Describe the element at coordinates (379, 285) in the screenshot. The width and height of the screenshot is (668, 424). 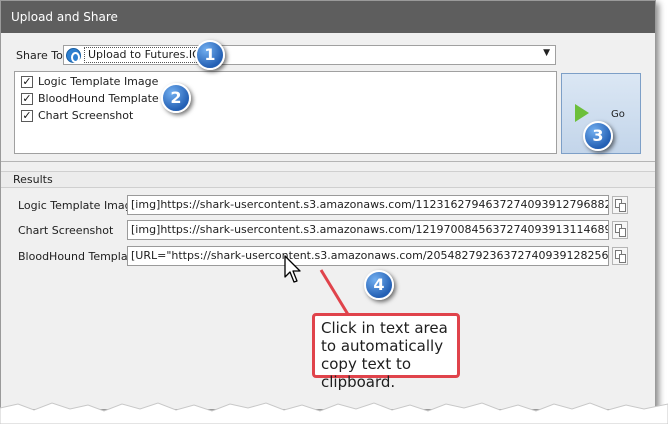
I see `step-badge-4: 4` at that location.